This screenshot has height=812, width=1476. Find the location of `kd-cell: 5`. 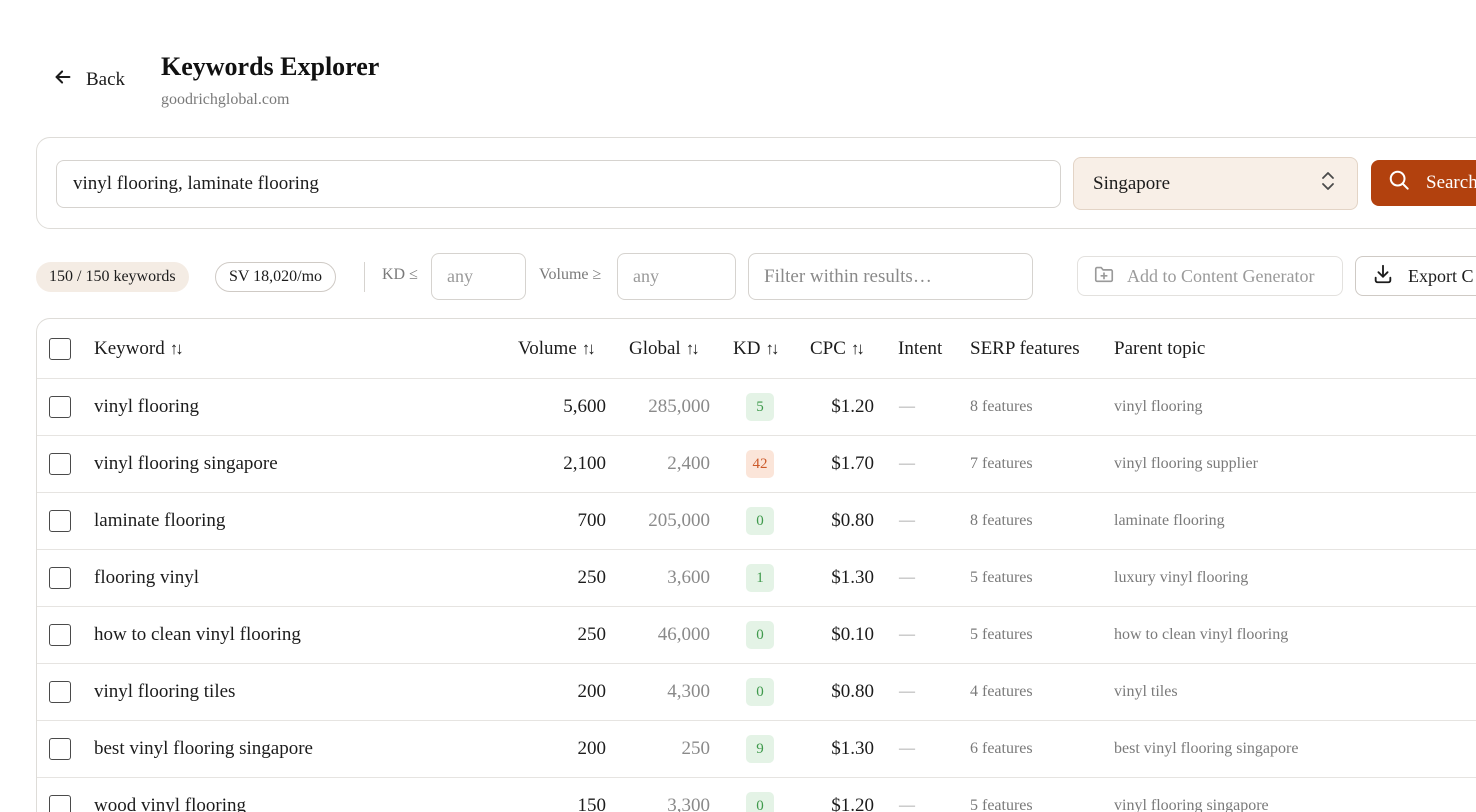

kd-cell: 5 is located at coordinates (760, 407).